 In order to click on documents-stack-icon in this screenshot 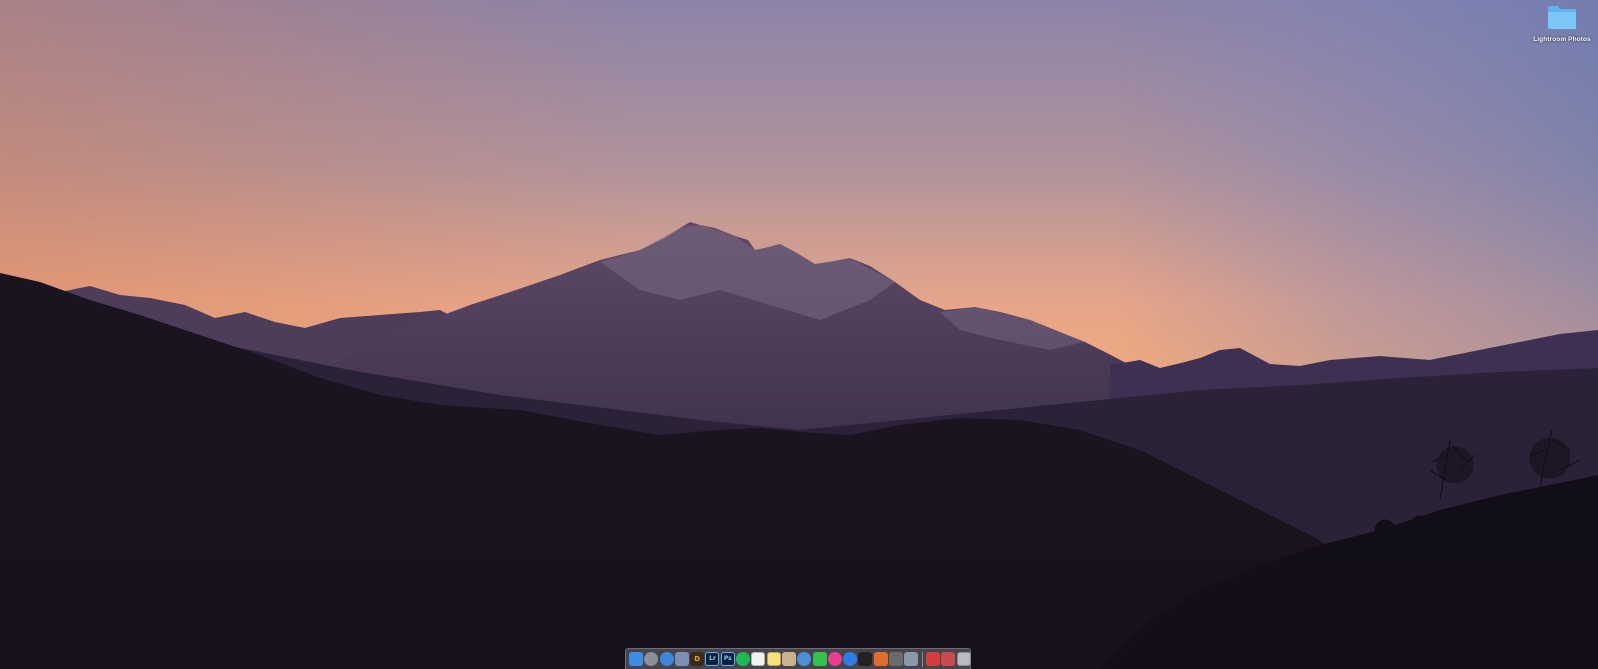, I will do `click(948, 659)`.